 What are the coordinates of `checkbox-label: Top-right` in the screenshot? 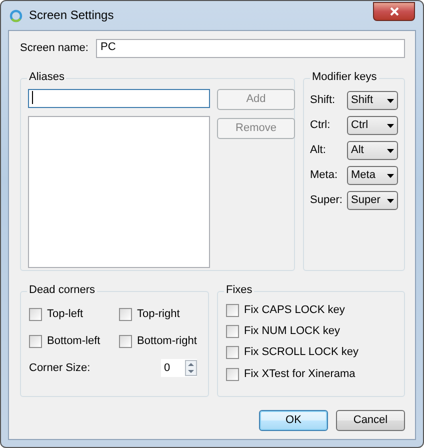 It's located at (158, 315).